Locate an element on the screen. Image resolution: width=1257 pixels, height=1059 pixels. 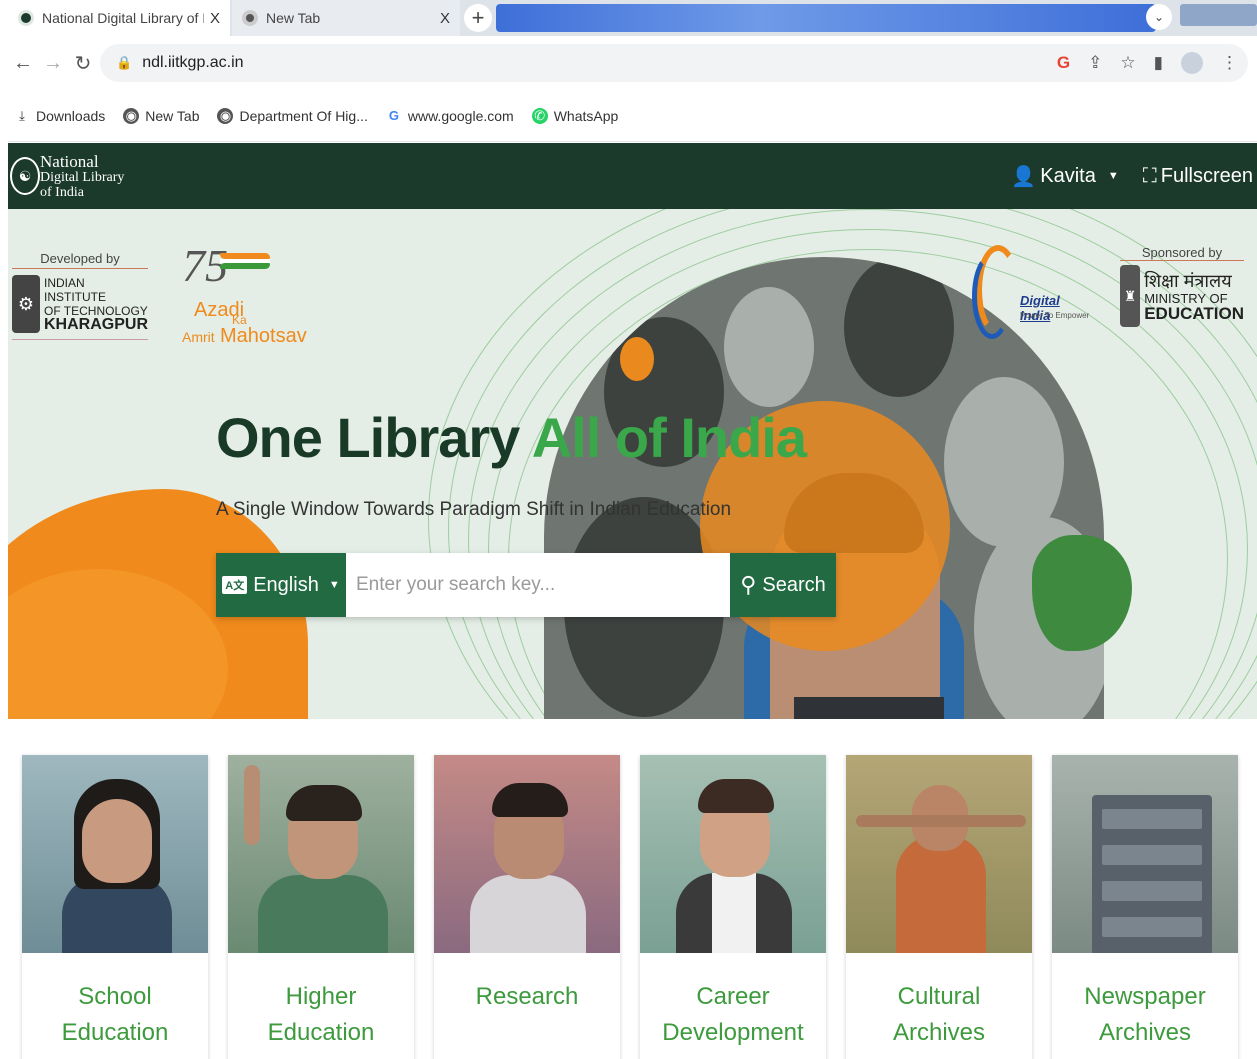
card-higher-education: Higher Education is located at coordinates (321, 907).